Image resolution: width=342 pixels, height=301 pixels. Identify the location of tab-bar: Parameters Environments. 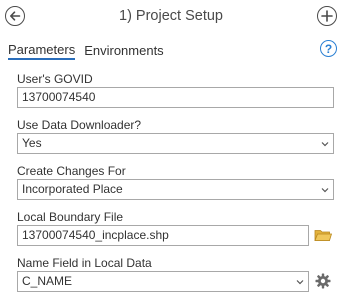
(90, 50).